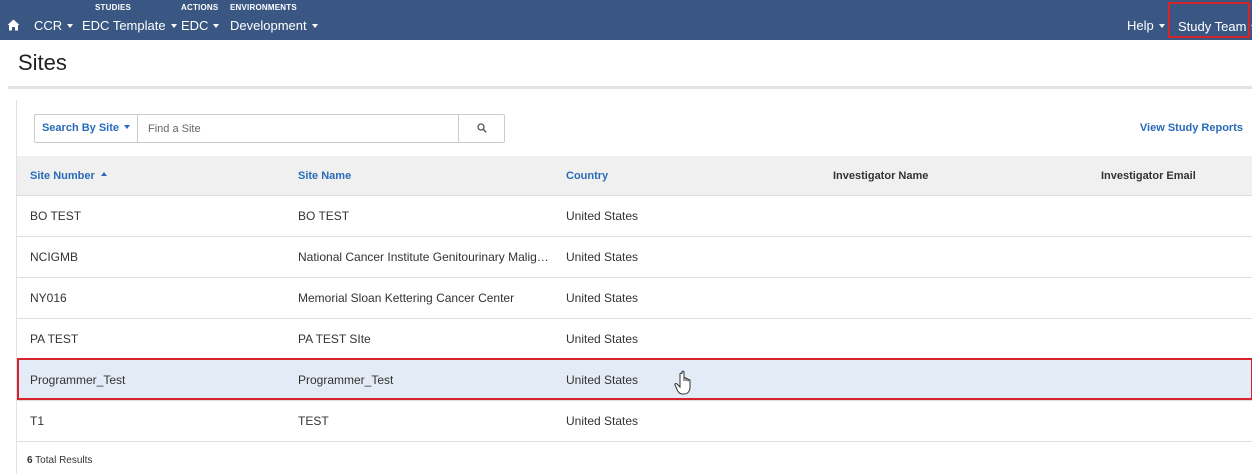 The image size is (1252, 474). Describe the element at coordinates (80, 128) in the screenshot. I see `search-by-label: Search By Site` at that location.